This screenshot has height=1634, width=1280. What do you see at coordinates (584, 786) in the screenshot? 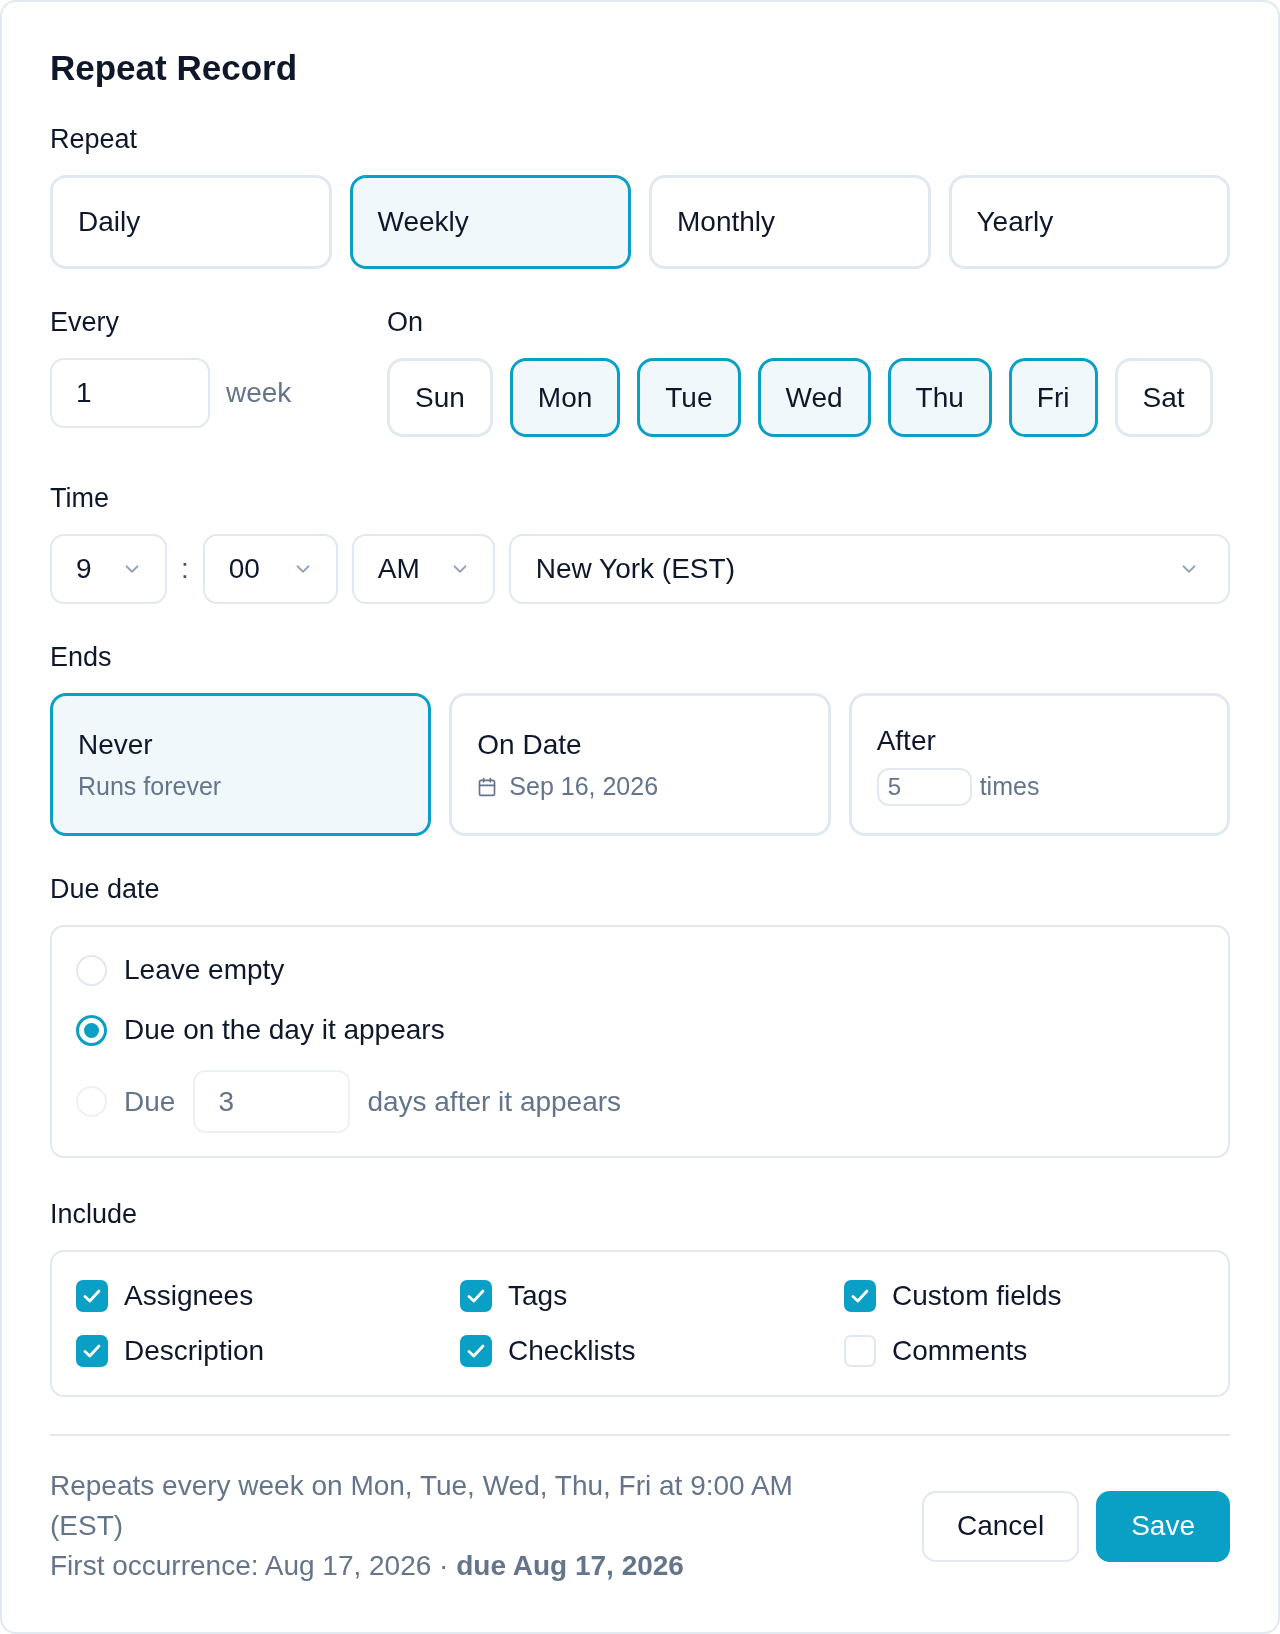
I see `end-date-text: Sep 16, 2026` at bounding box center [584, 786].